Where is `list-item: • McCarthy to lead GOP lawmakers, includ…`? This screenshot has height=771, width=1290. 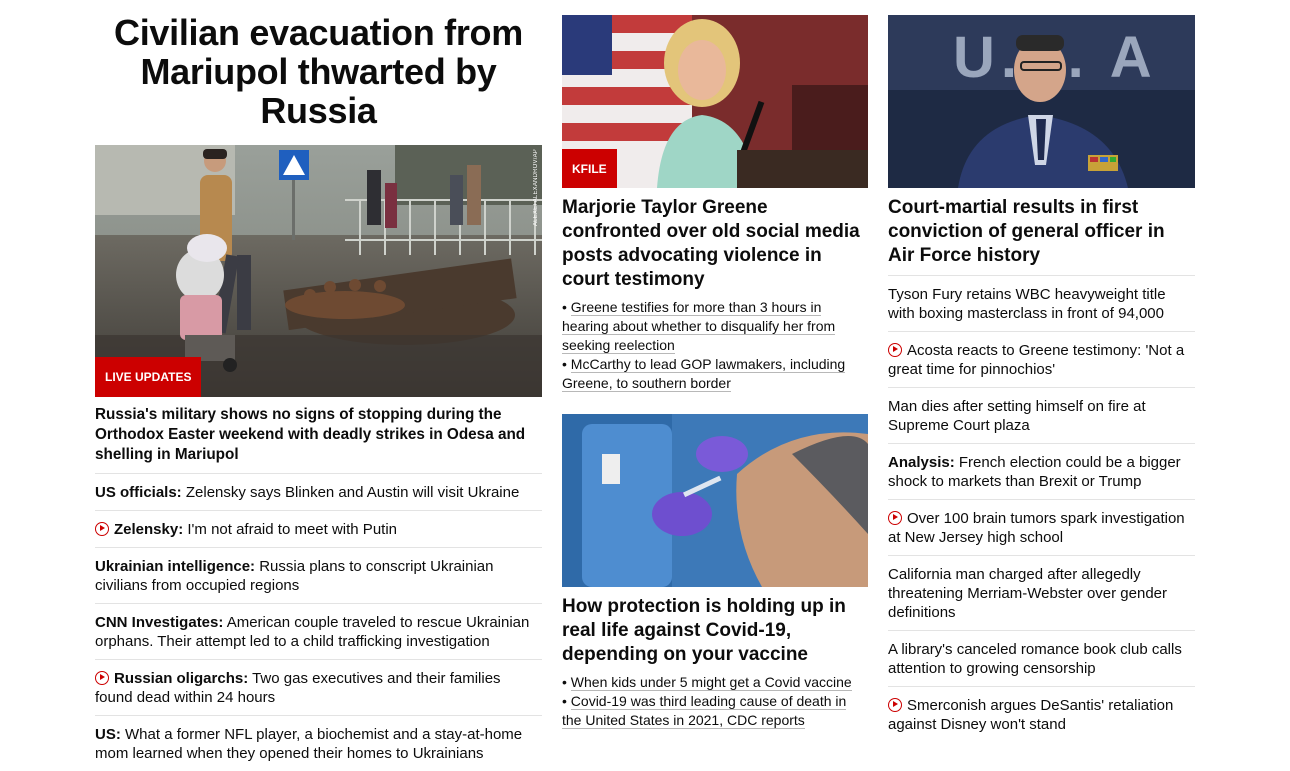 list-item: • McCarthy to lead GOP lawmakers, includ… is located at coordinates (704, 374).